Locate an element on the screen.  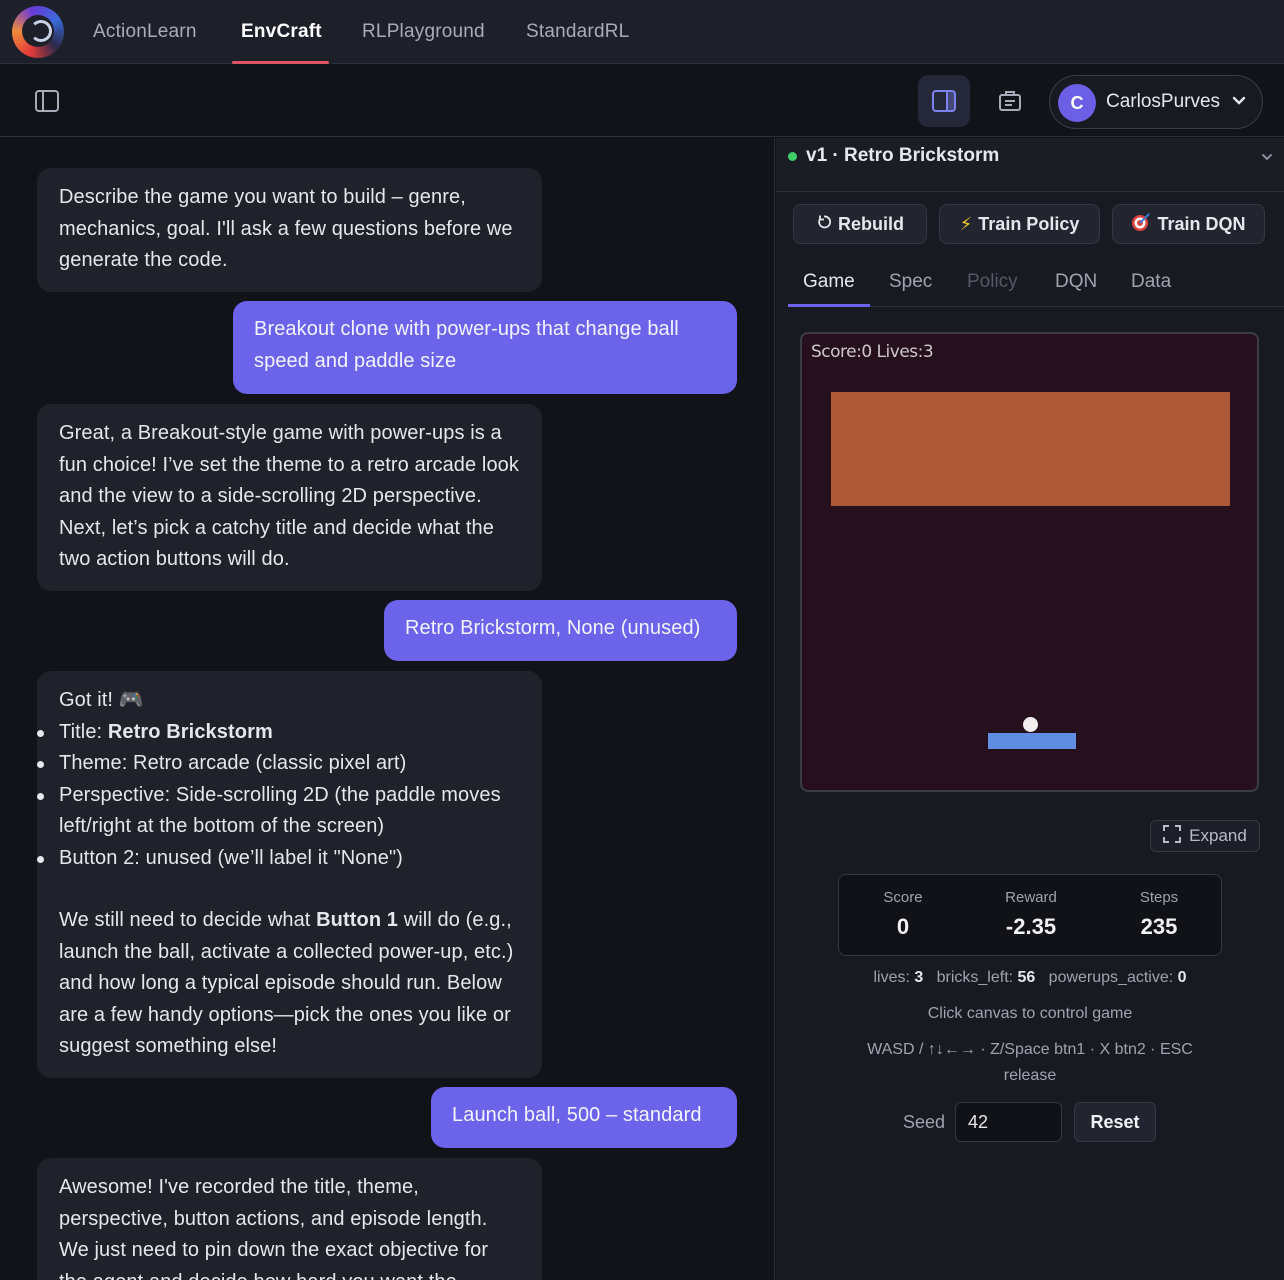
toolbar: C CarlosPurves is located at coordinates (642, 101).